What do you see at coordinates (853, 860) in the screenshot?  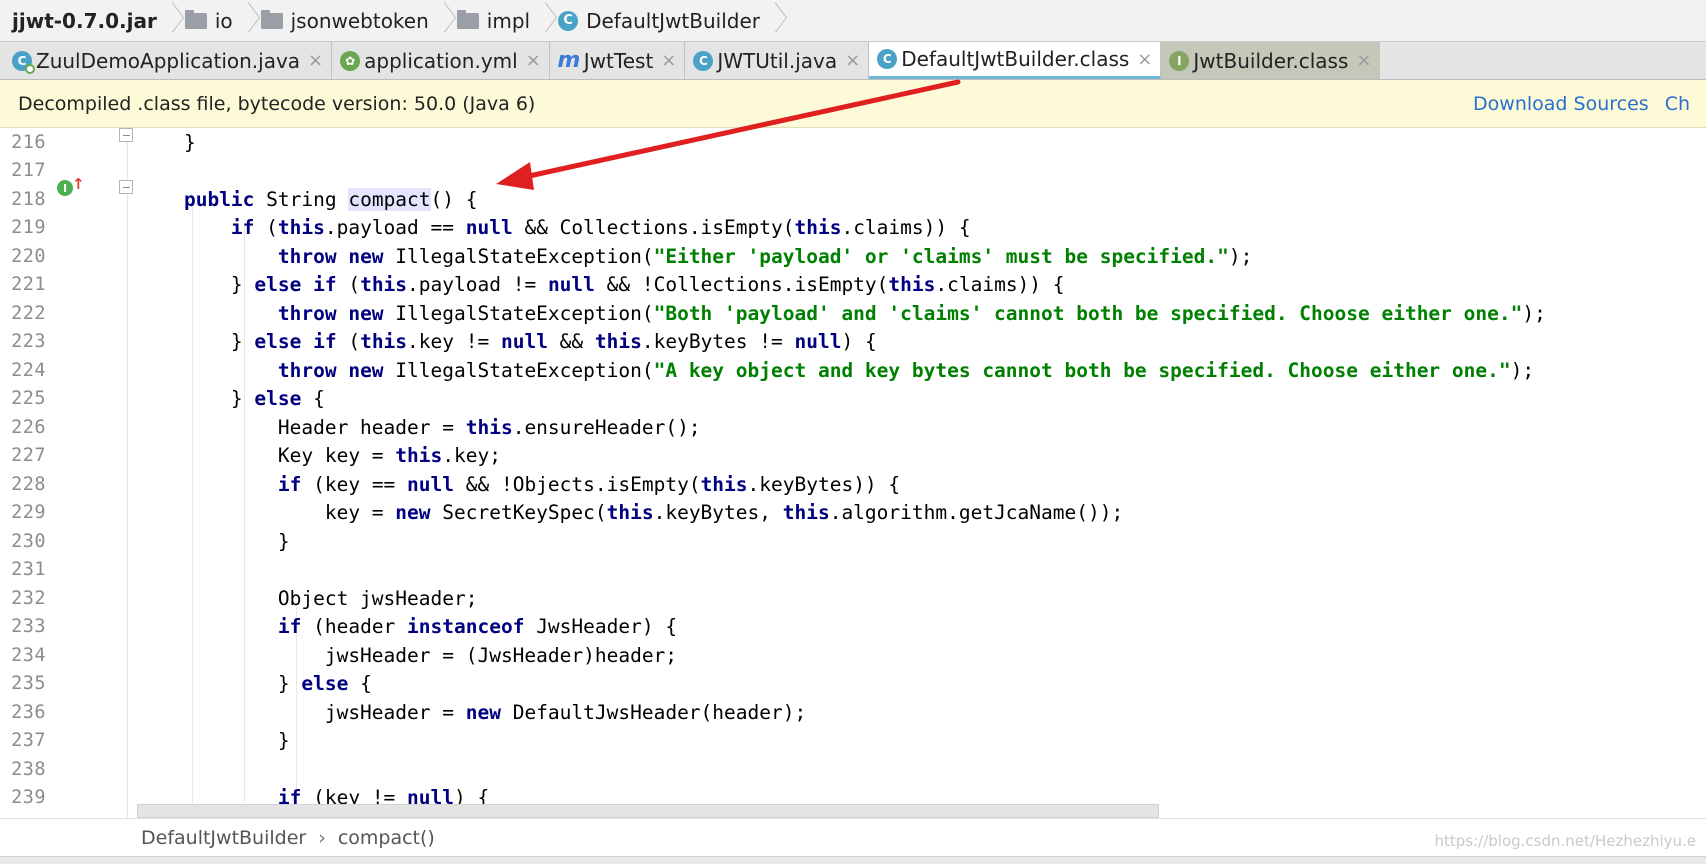 I see `bottom-toolbar-strip` at bounding box center [853, 860].